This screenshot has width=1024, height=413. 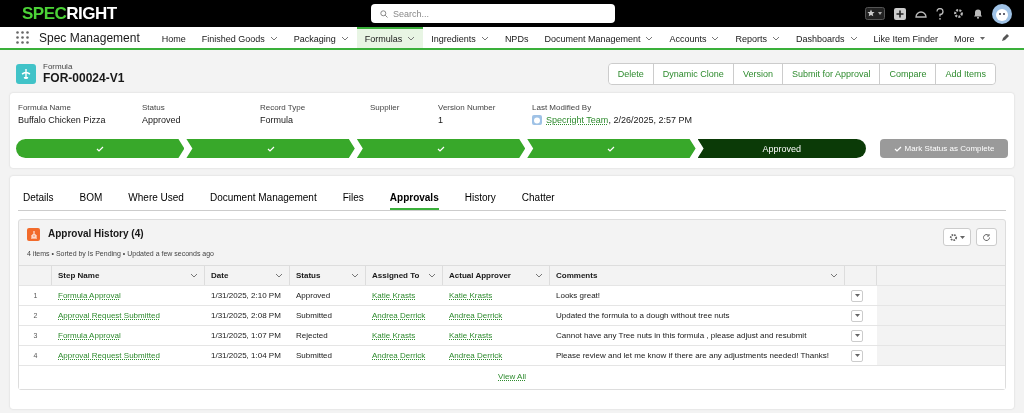 I want to click on view-all-link: View All, so click(x=512, y=376).